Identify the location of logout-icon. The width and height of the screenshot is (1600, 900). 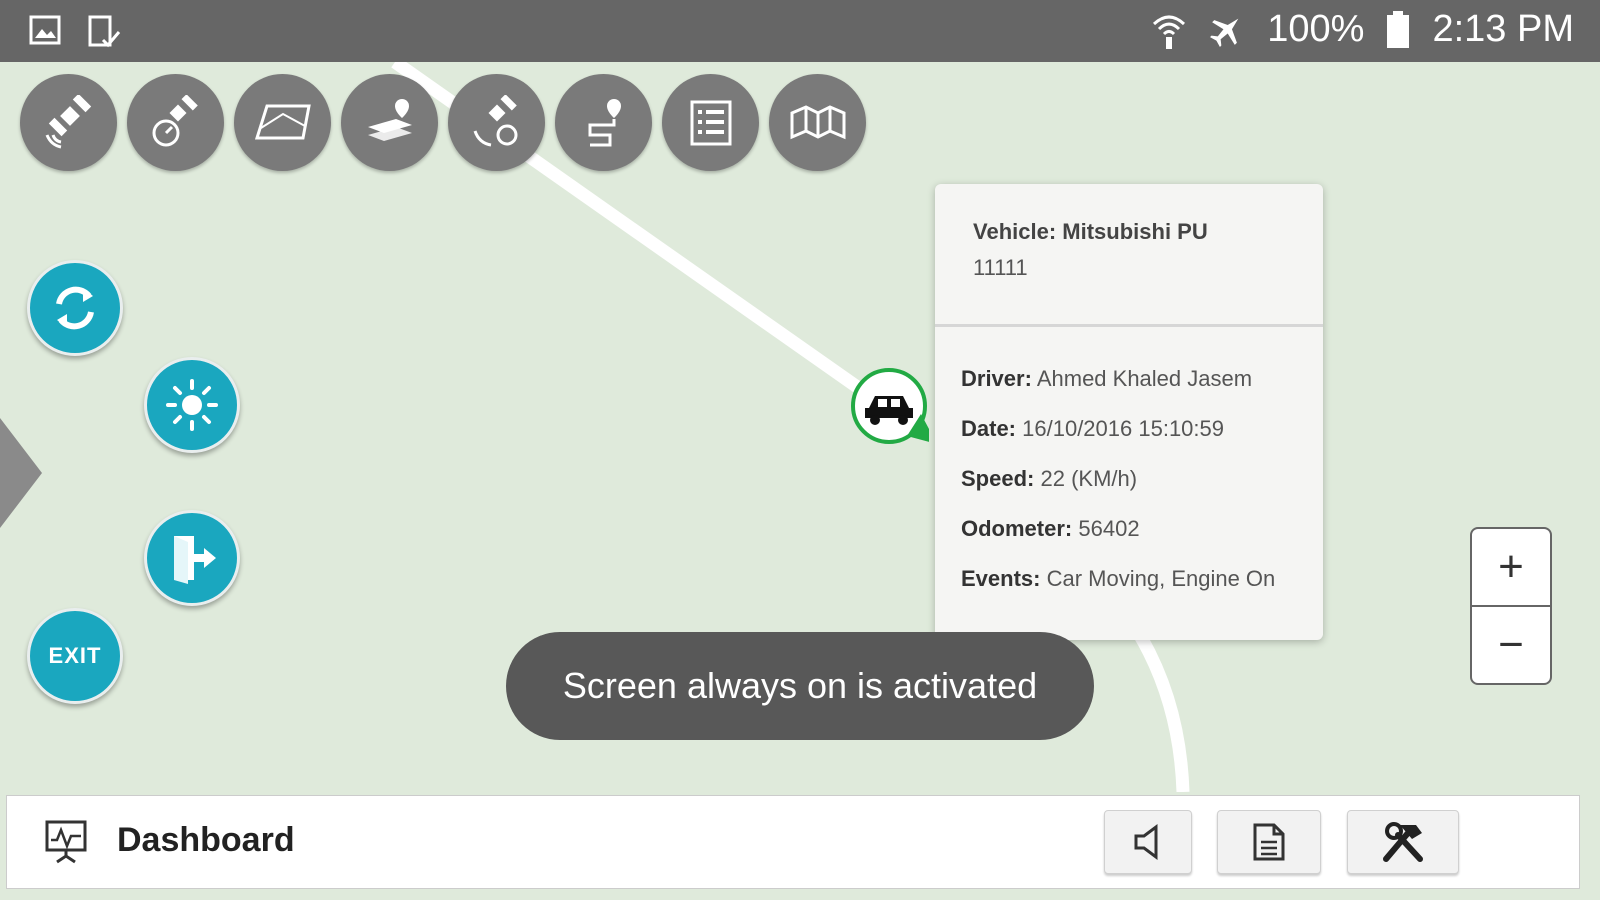
(195, 560).